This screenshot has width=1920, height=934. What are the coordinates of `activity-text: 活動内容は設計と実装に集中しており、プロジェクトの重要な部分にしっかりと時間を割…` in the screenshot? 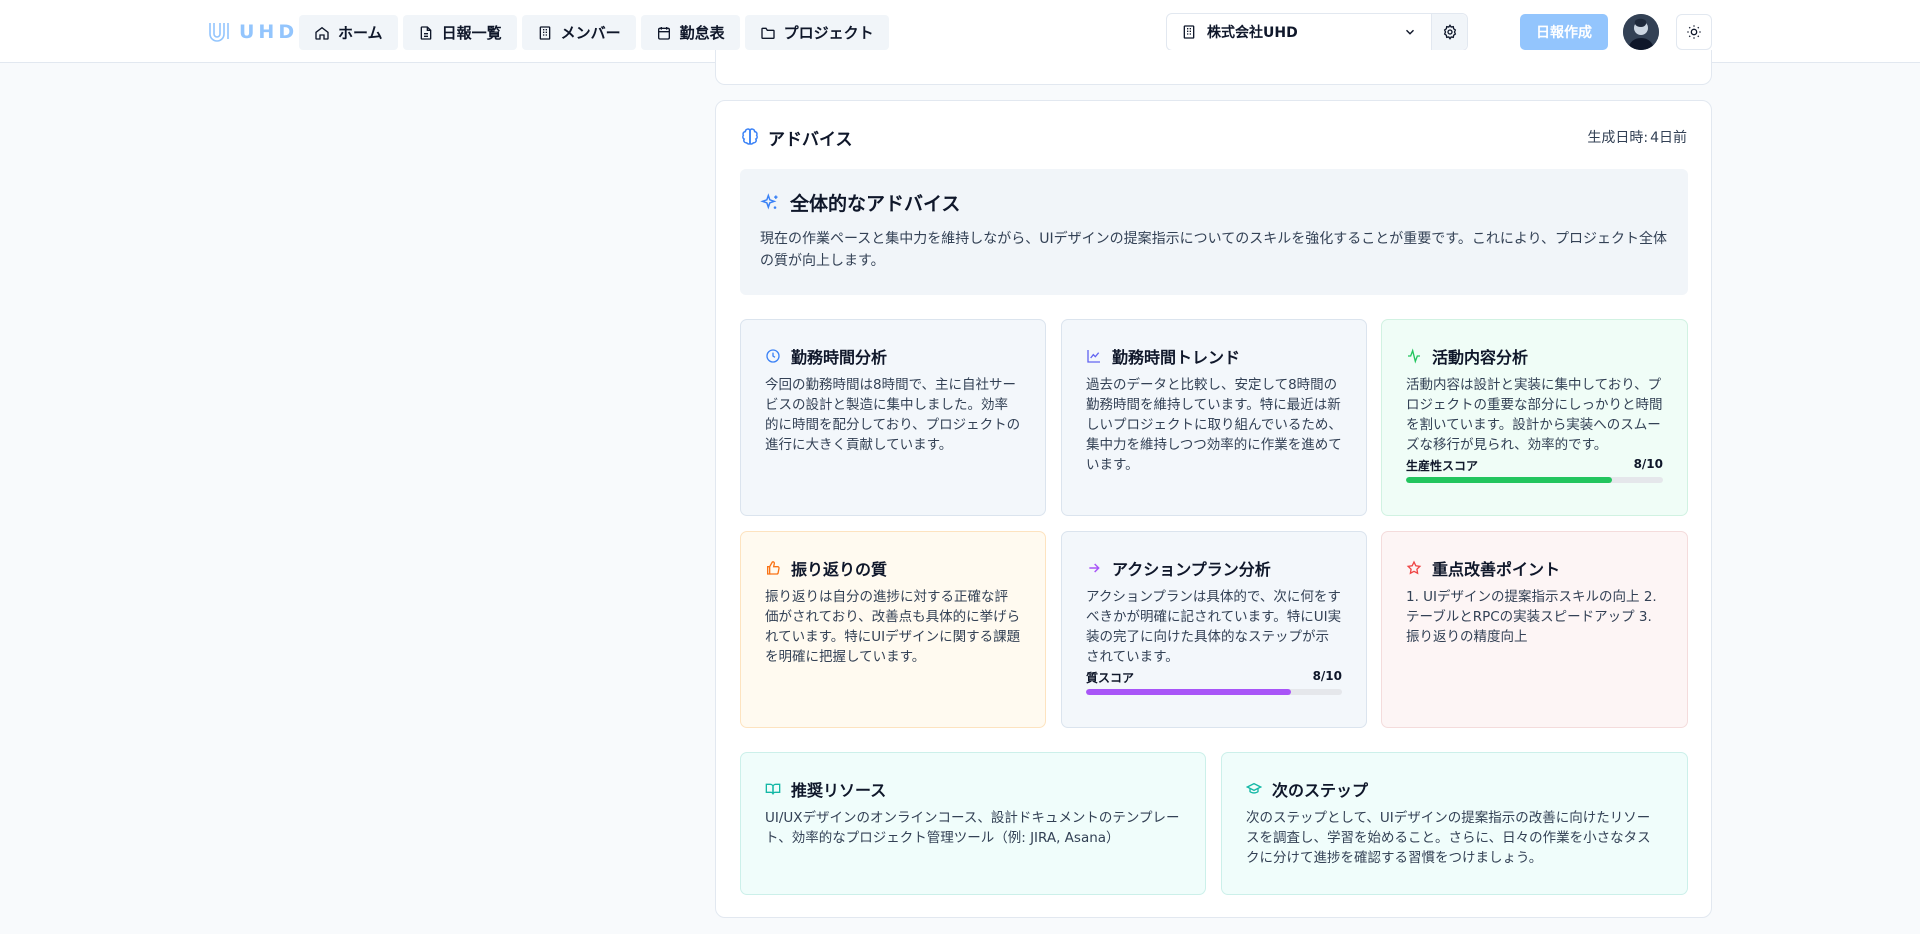 It's located at (1534, 415).